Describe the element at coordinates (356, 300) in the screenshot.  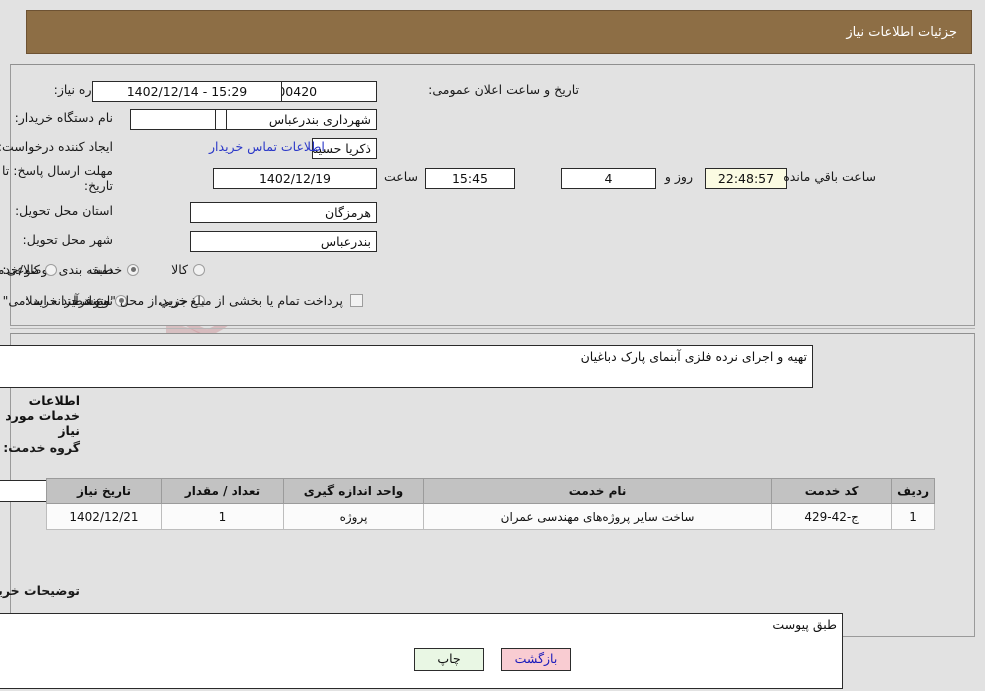
I see `treasury-note-checkbox` at that location.